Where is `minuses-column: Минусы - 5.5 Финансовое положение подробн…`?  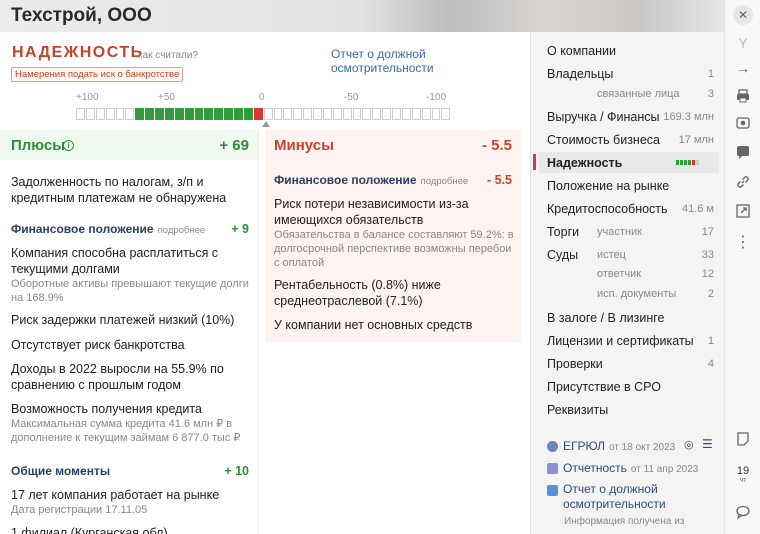 minuses-column: Минусы - 5.5 Финансовое положение подробн… is located at coordinates (393, 236).